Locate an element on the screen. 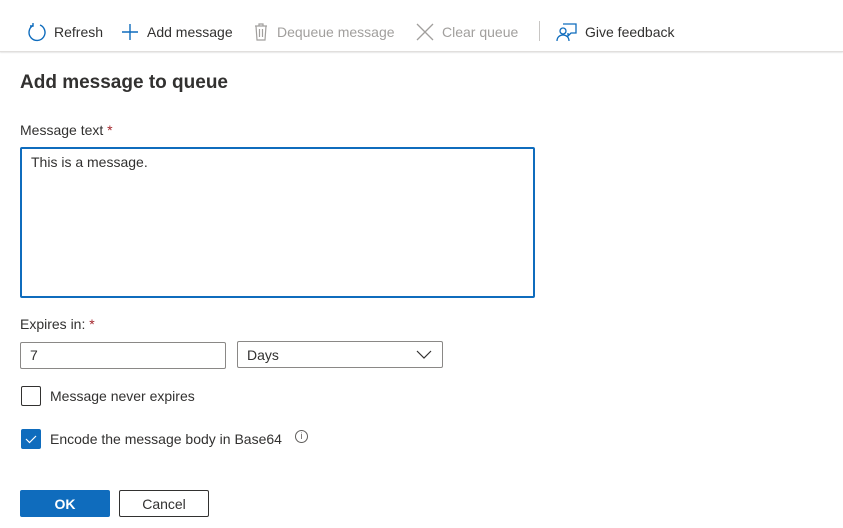 This screenshot has width=843, height=528. clear-queue-button: Clear queue is located at coordinates (466, 32).